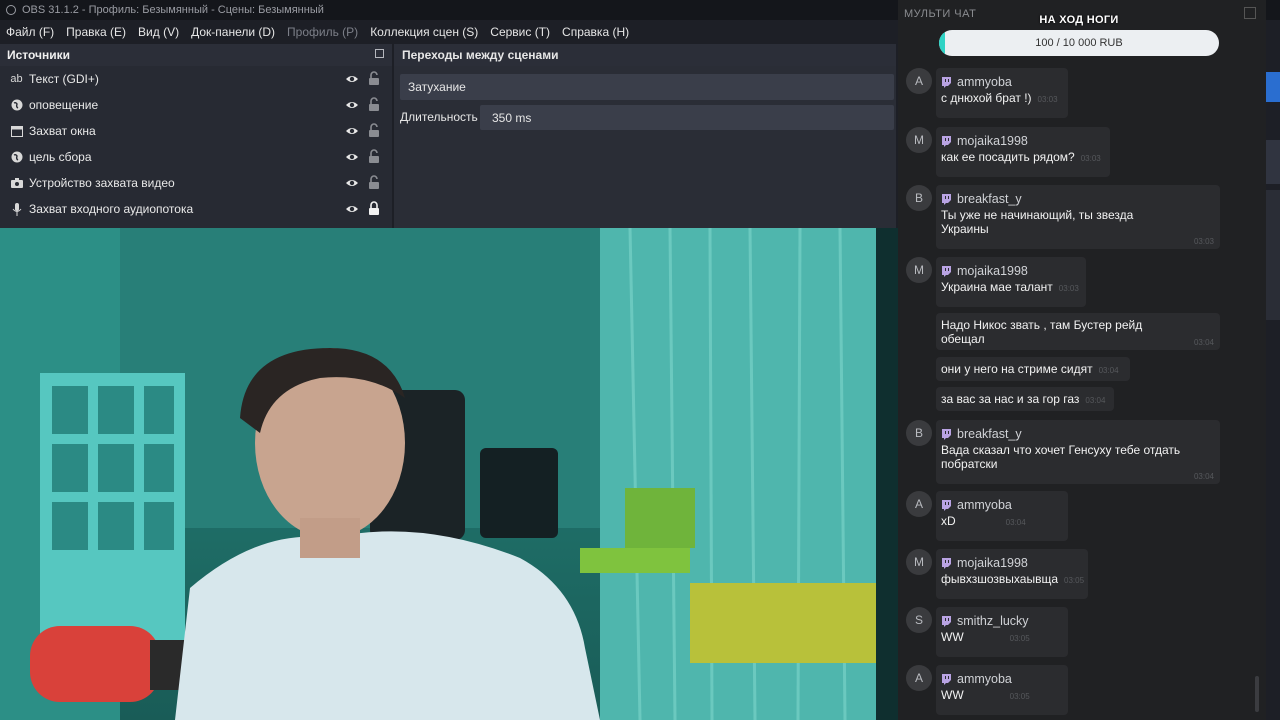 The width and height of the screenshot is (1280, 720). What do you see at coordinates (1002, 516) in the screenshot?
I see `chat-bubble: ammyoba xD 03:04` at bounding box center [1002, 516].